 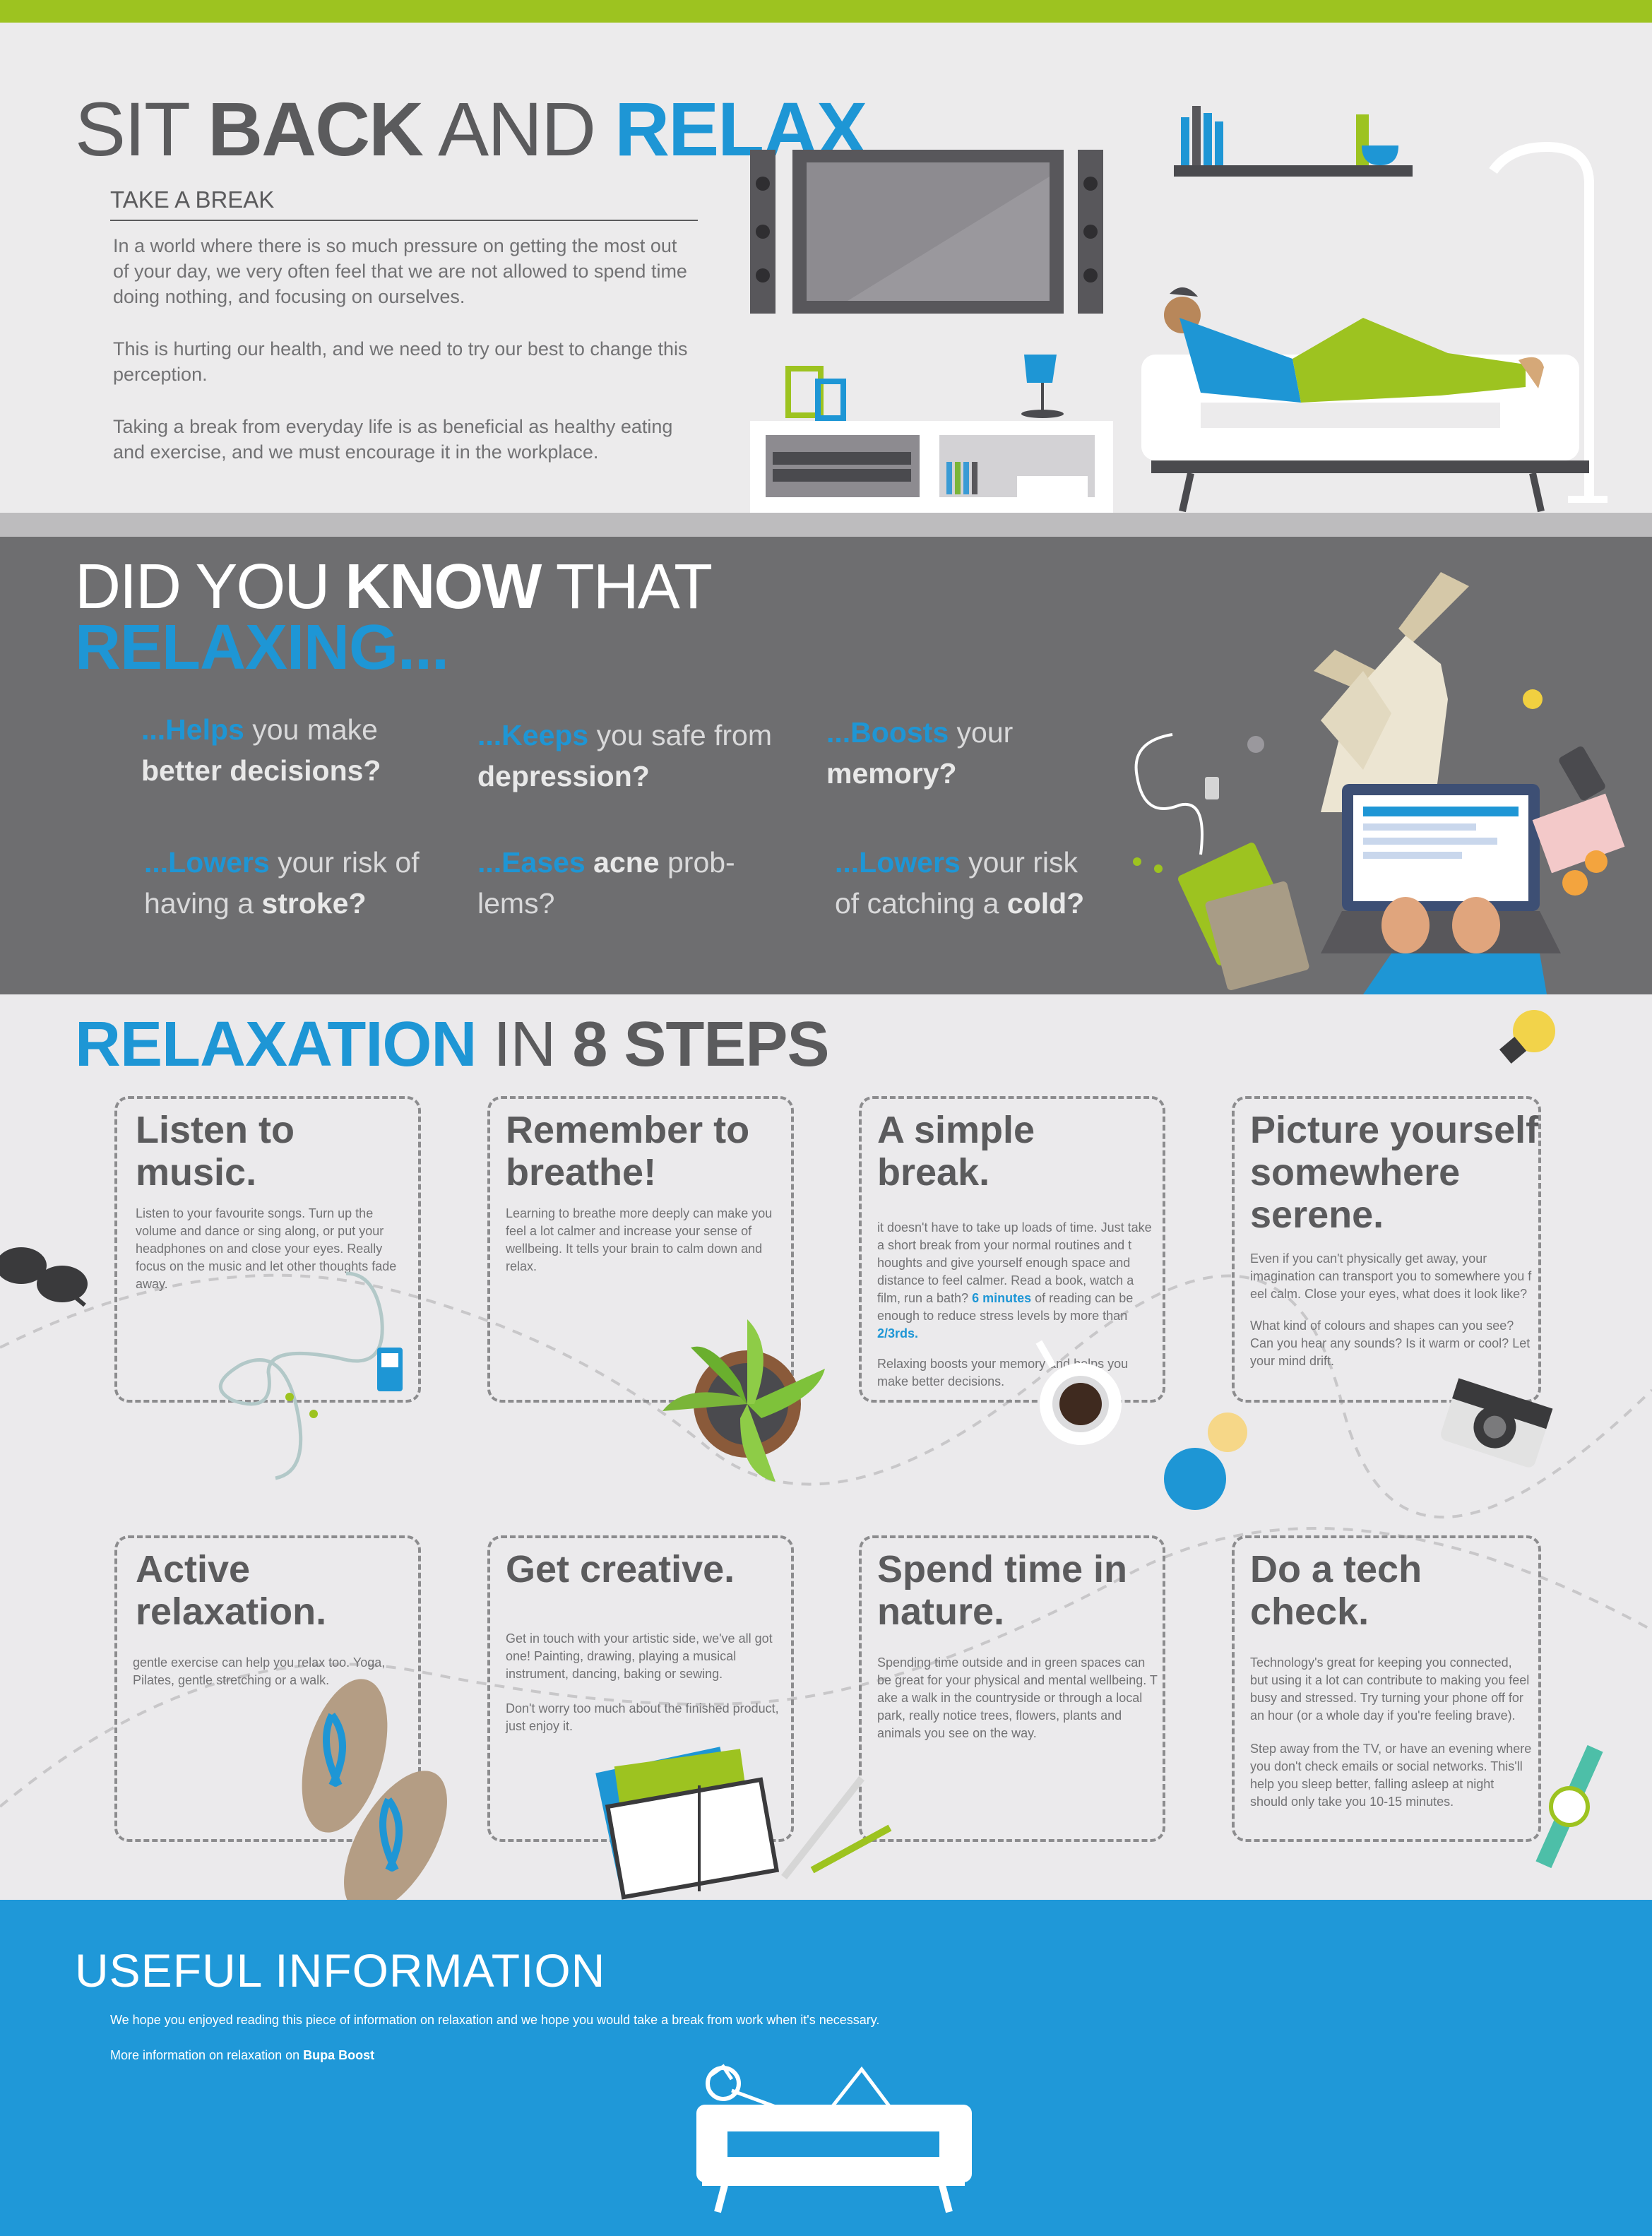 What do you see at coordinates (1169, 794) in the screenshot?
I see `earphones-icon` at bounding box center [1169, 794].